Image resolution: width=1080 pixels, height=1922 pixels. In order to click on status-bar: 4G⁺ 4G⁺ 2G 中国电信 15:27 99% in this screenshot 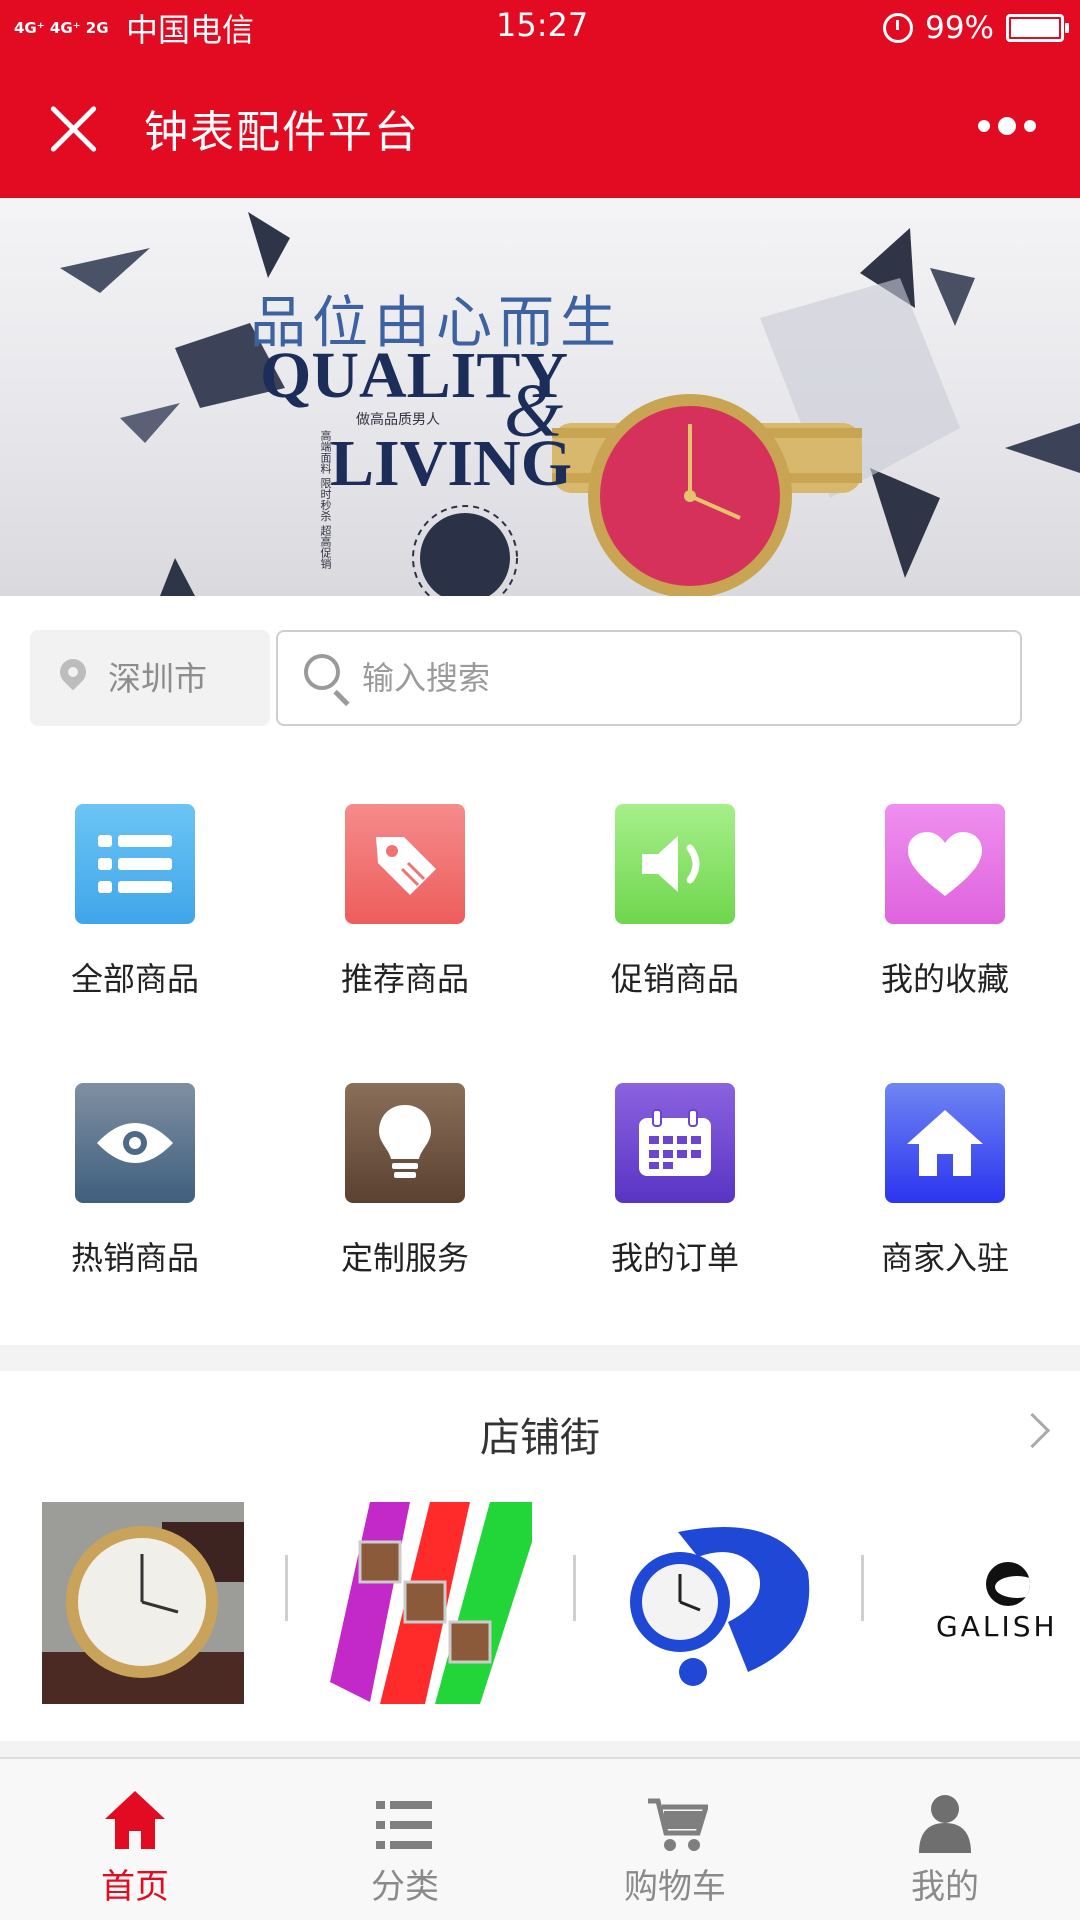, I will do `click(540, 28)`.